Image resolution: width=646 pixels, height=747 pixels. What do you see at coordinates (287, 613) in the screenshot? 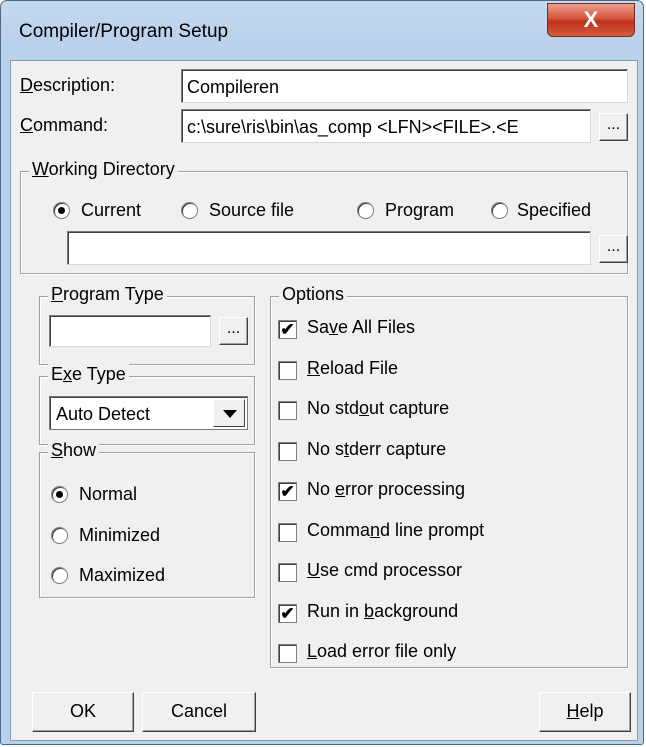
I see `option-checkbox-7: ✔` at bounding box center [287, 613].